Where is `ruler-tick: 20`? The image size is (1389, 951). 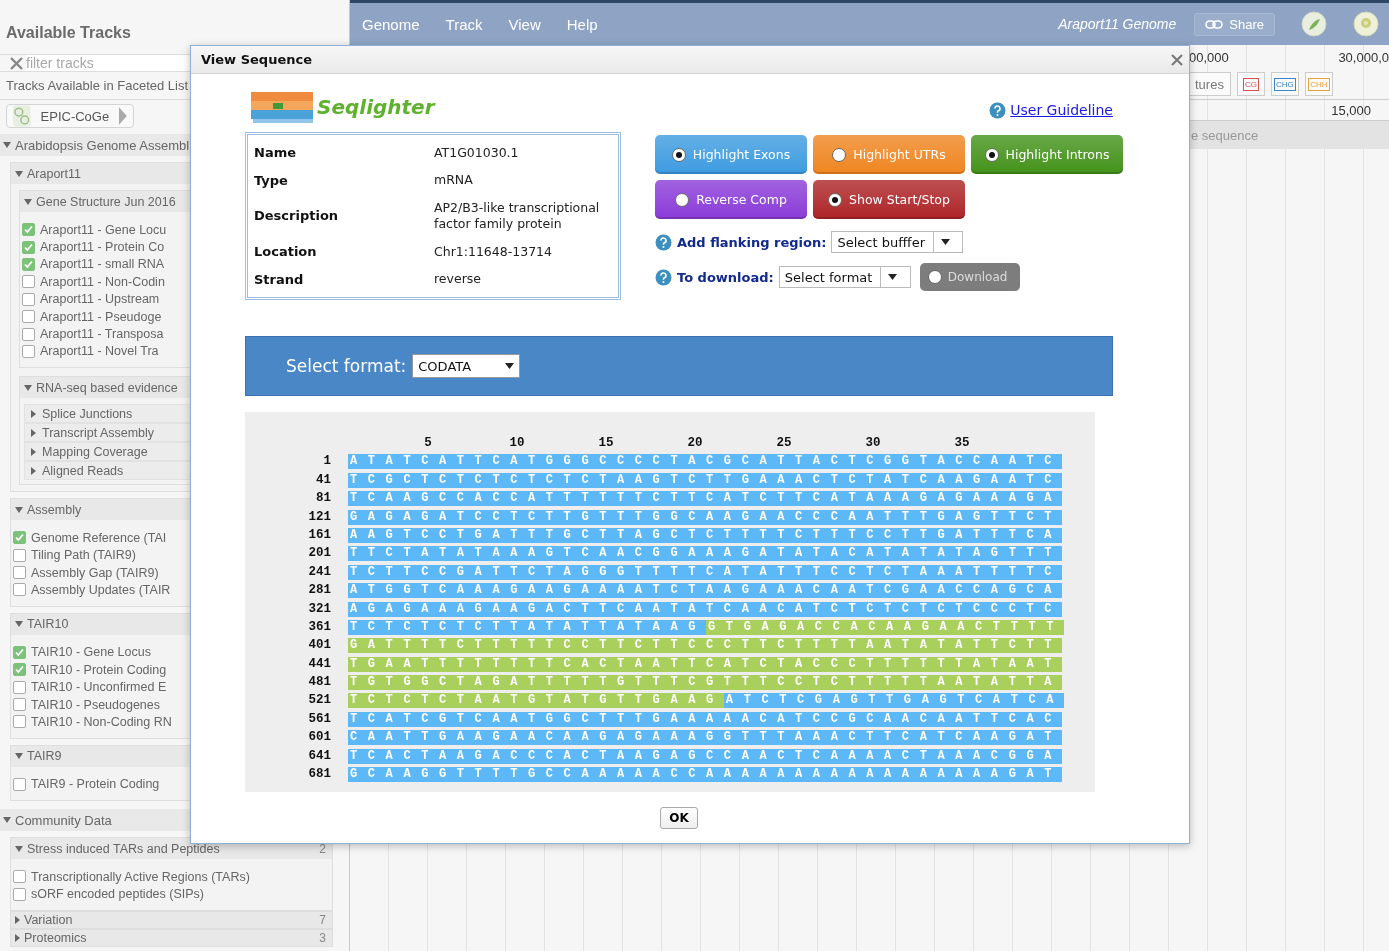 ruler-tick: 20 is located at coordinates (695, 443).